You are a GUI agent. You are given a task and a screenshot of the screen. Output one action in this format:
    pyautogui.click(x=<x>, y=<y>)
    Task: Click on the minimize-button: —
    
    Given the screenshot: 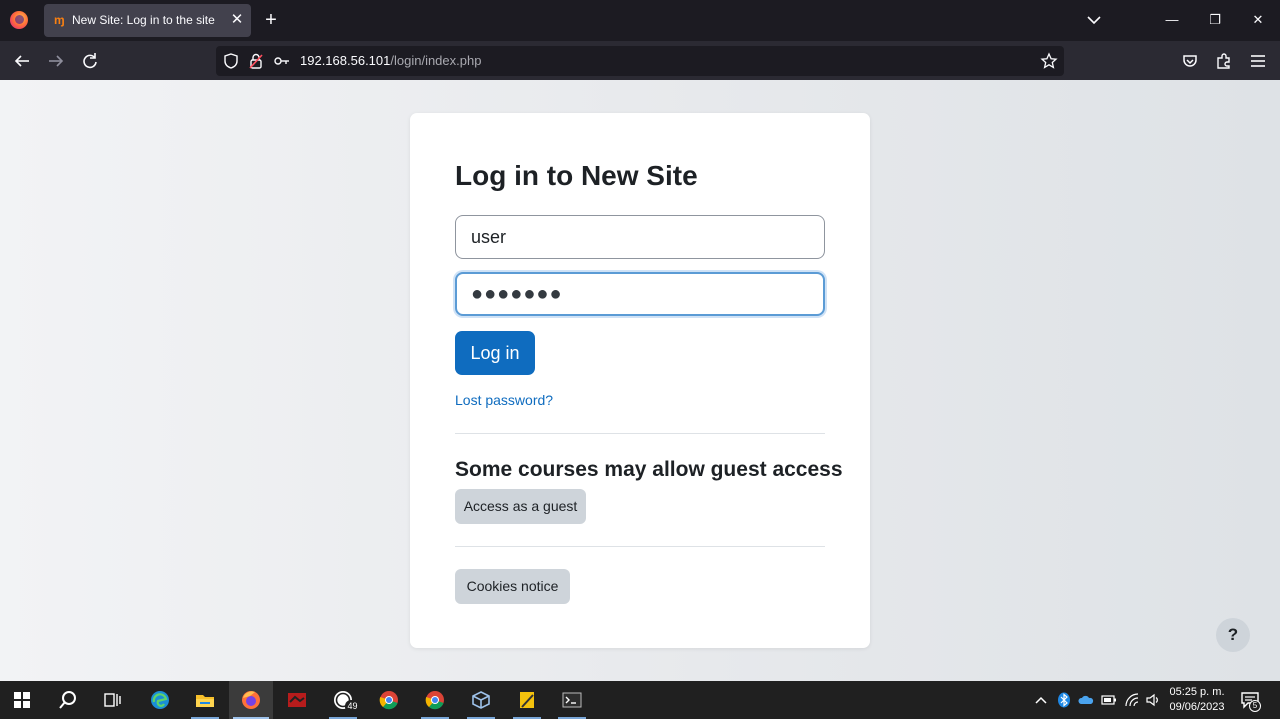 What is the action you would take?
    pyautogui.click(x=1172, y=20)
    